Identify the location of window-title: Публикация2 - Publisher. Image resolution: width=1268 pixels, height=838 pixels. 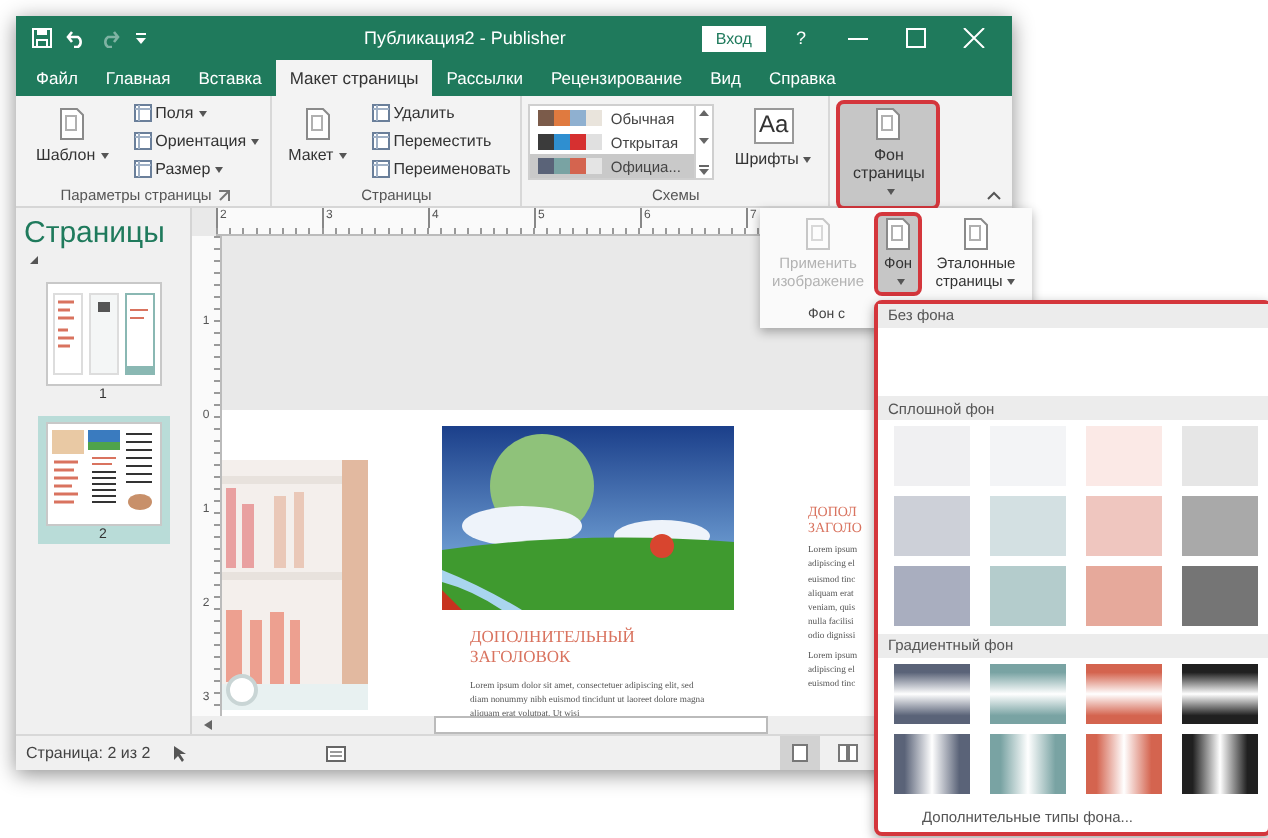
(465, 38).